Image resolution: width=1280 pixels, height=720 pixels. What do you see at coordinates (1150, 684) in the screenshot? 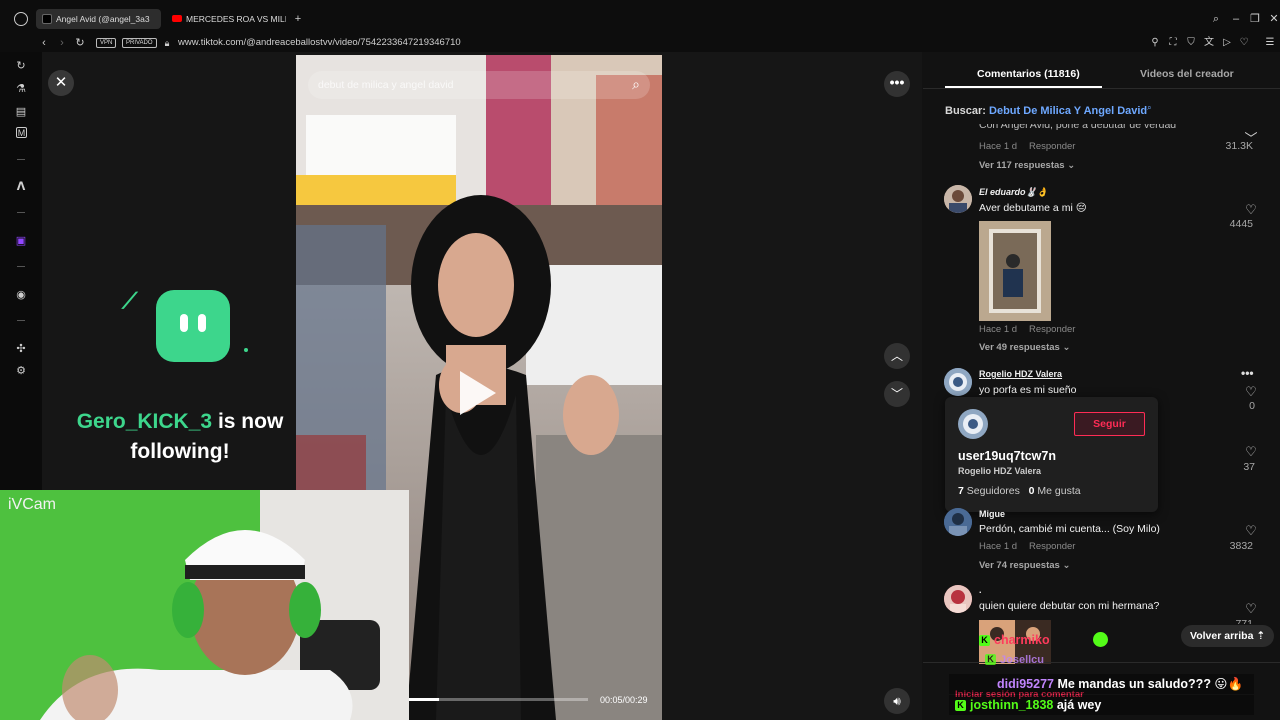
I see `chat-text: Me mandas un saludo??? 😛🔥` at bounding box center [1150, 684].